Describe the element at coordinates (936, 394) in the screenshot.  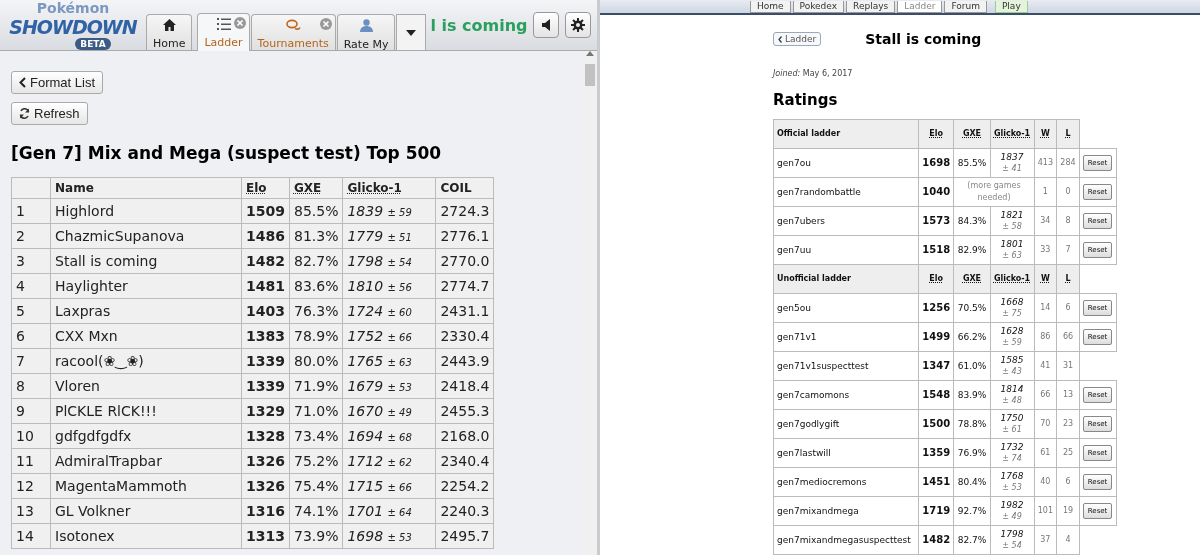
I see `table-cell: 1548` at that location.